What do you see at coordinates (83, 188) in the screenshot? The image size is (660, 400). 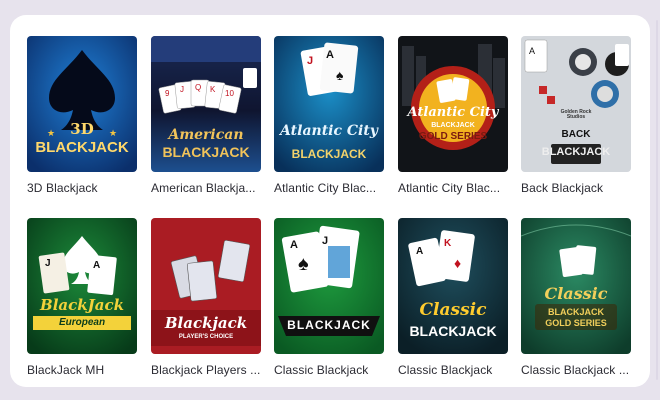 I see `game-title: 3D Blackjack` at bounding box center [83, 188].